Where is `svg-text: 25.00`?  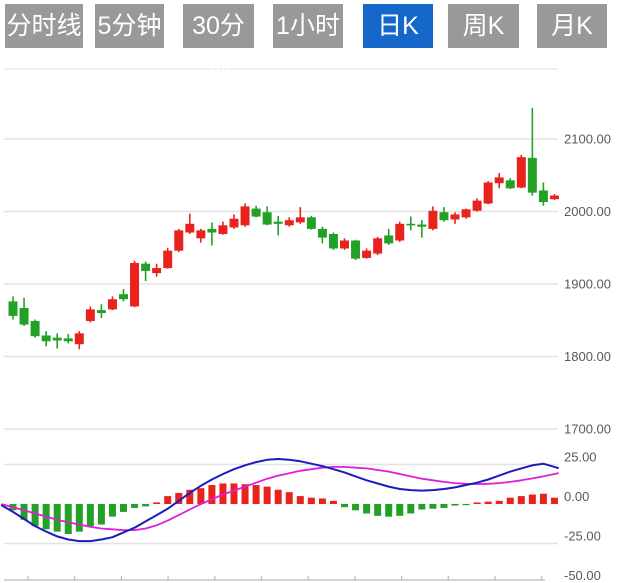
svg-text: 25.00 is located at coordinates (580, 457).